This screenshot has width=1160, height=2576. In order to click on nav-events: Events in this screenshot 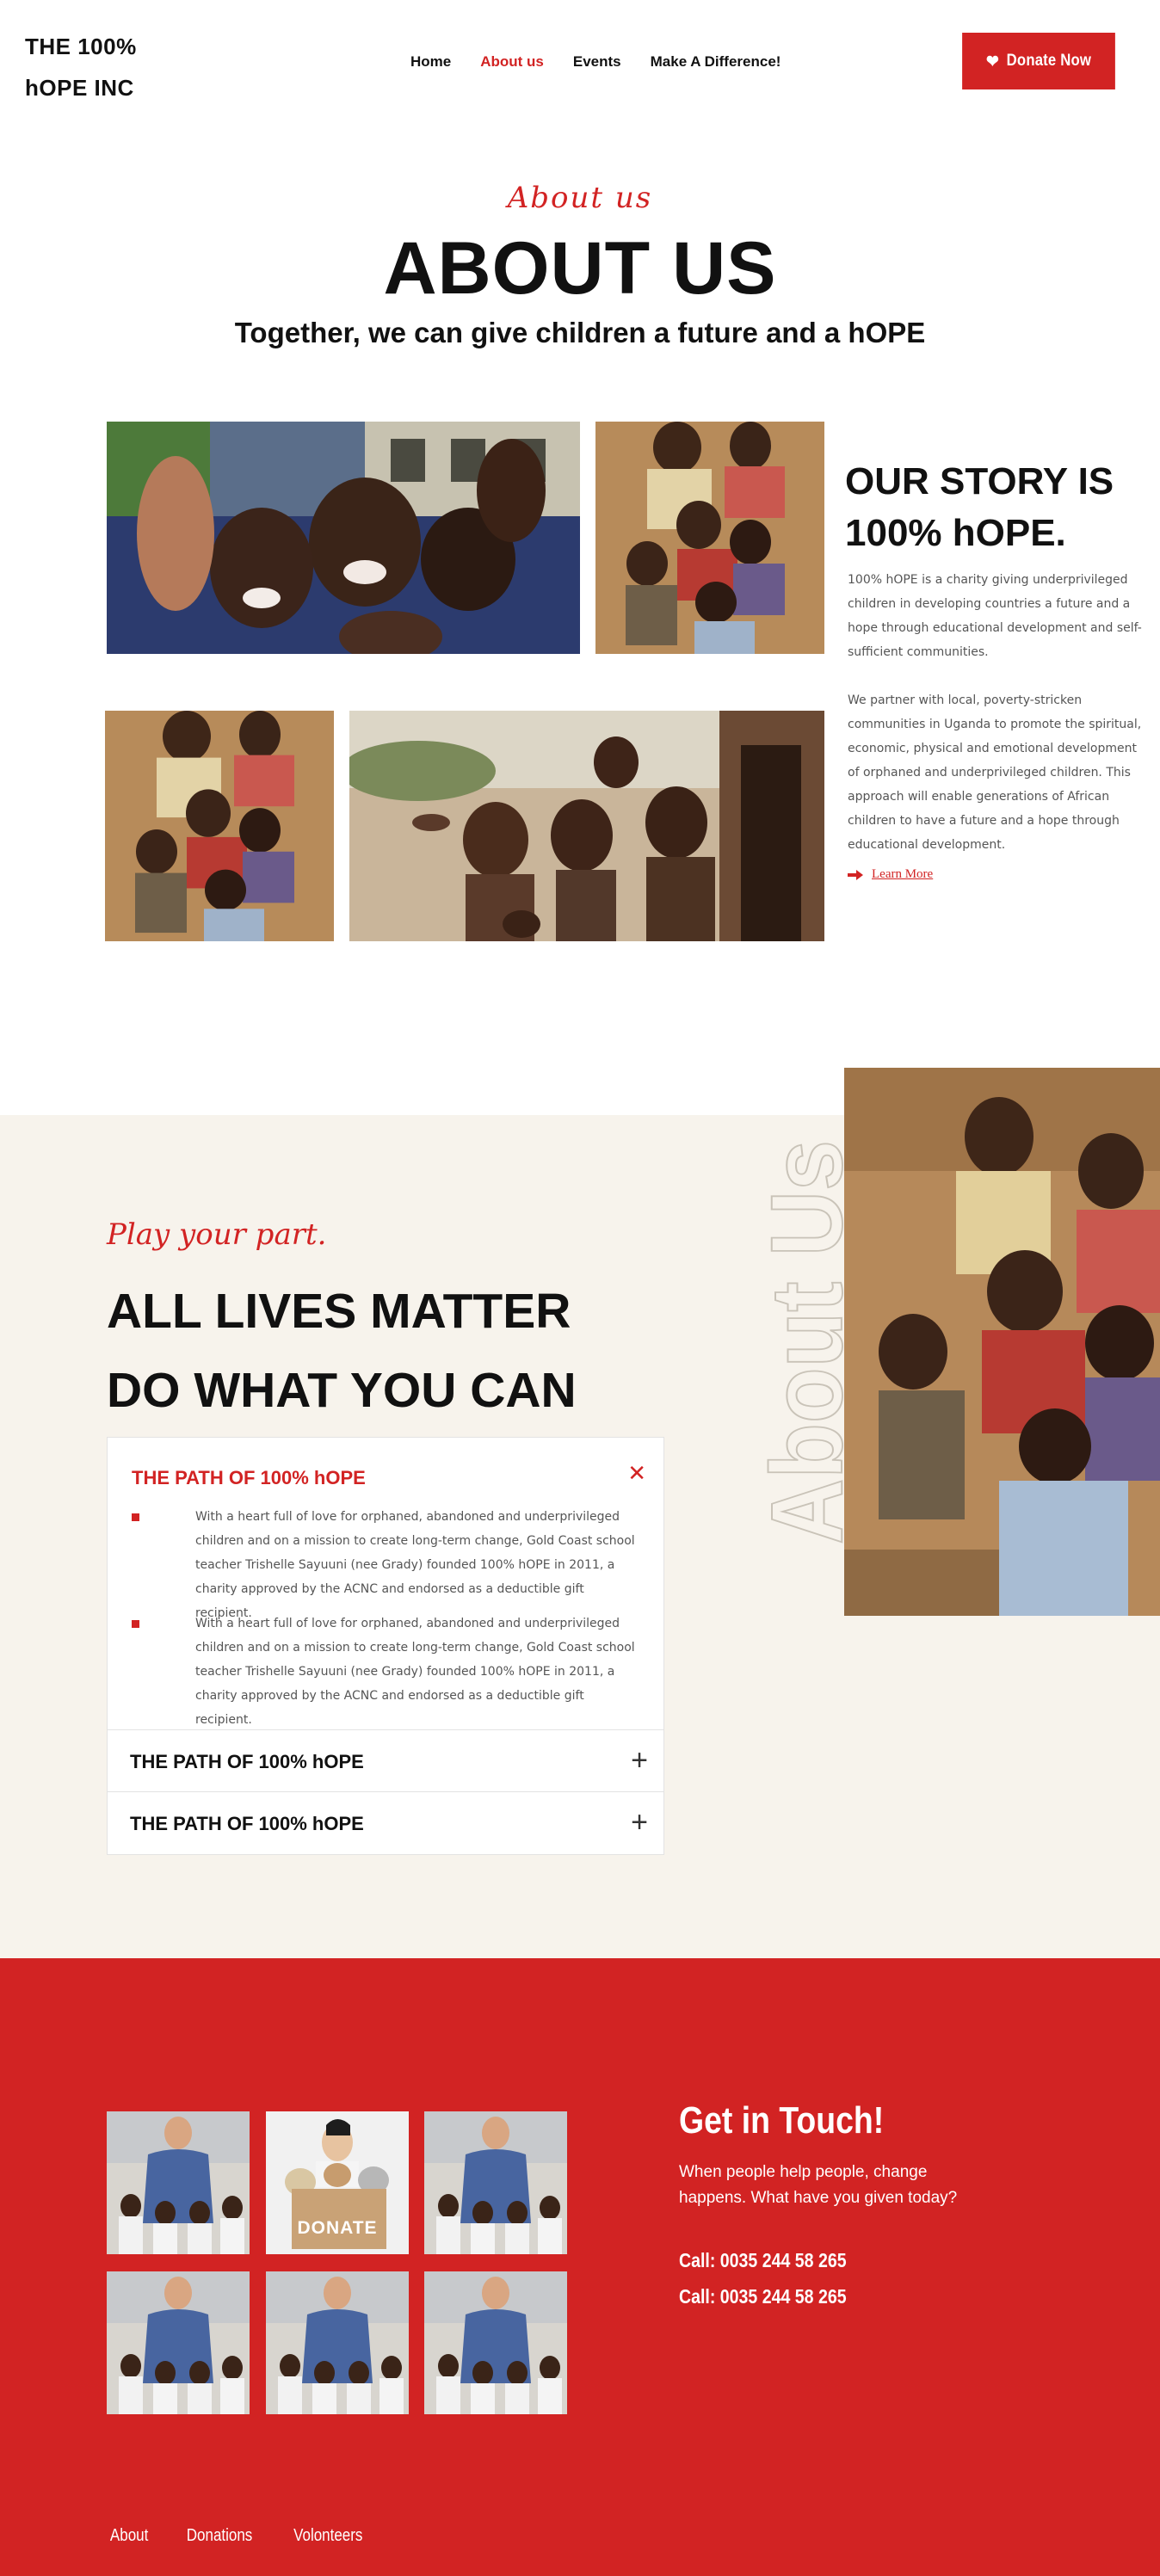, I will do `click(597, 62)`.